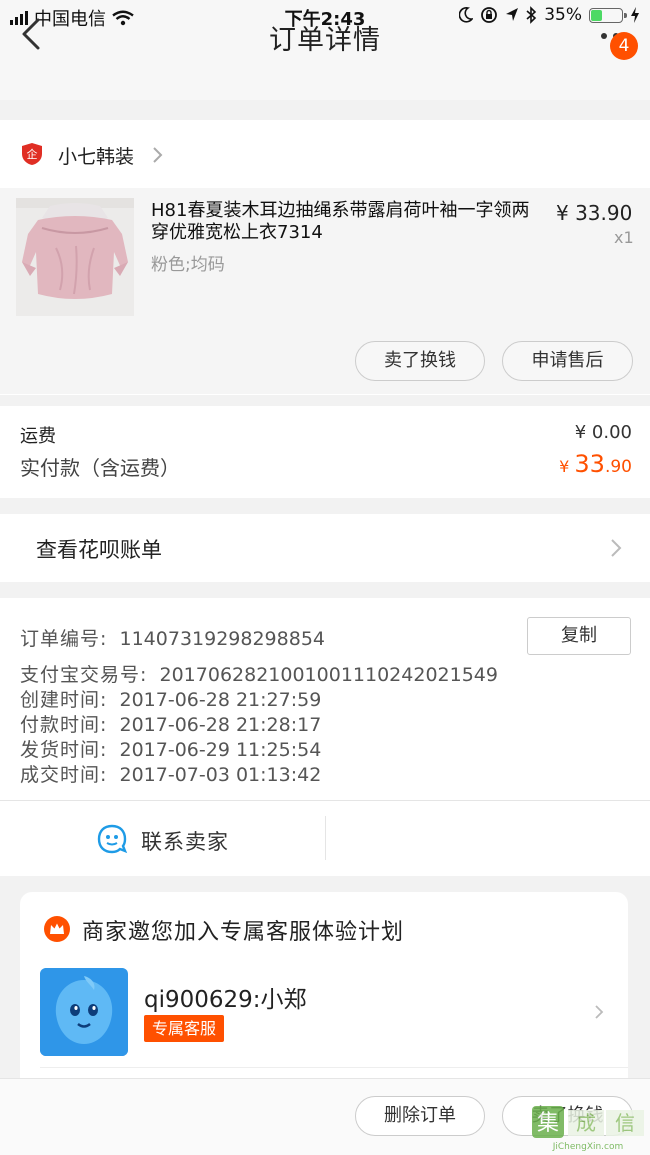 Image resolution: width=650 pixels, height=1155 pixels. Describe the element at coordinates (184, 1028) in the screenshot. I see `exclusive-service-tag: 专属客服` at that location.